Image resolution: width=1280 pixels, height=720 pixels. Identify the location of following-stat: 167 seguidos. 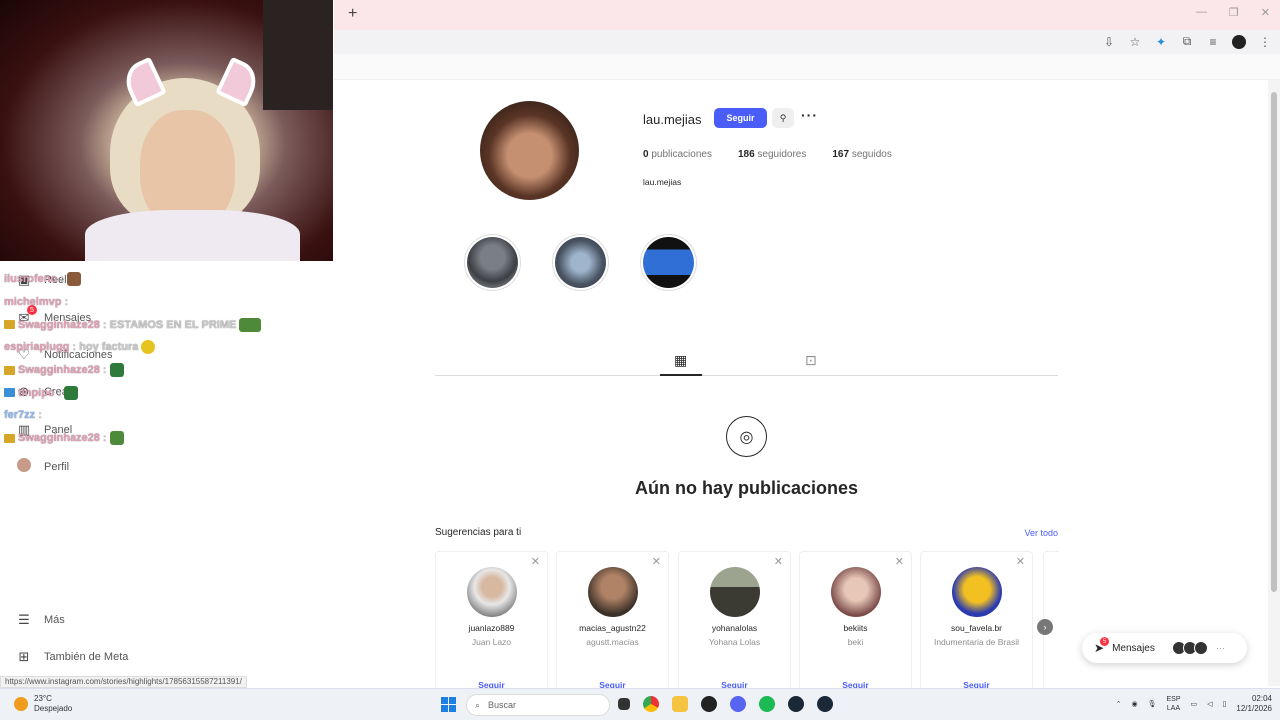
(862, 154).